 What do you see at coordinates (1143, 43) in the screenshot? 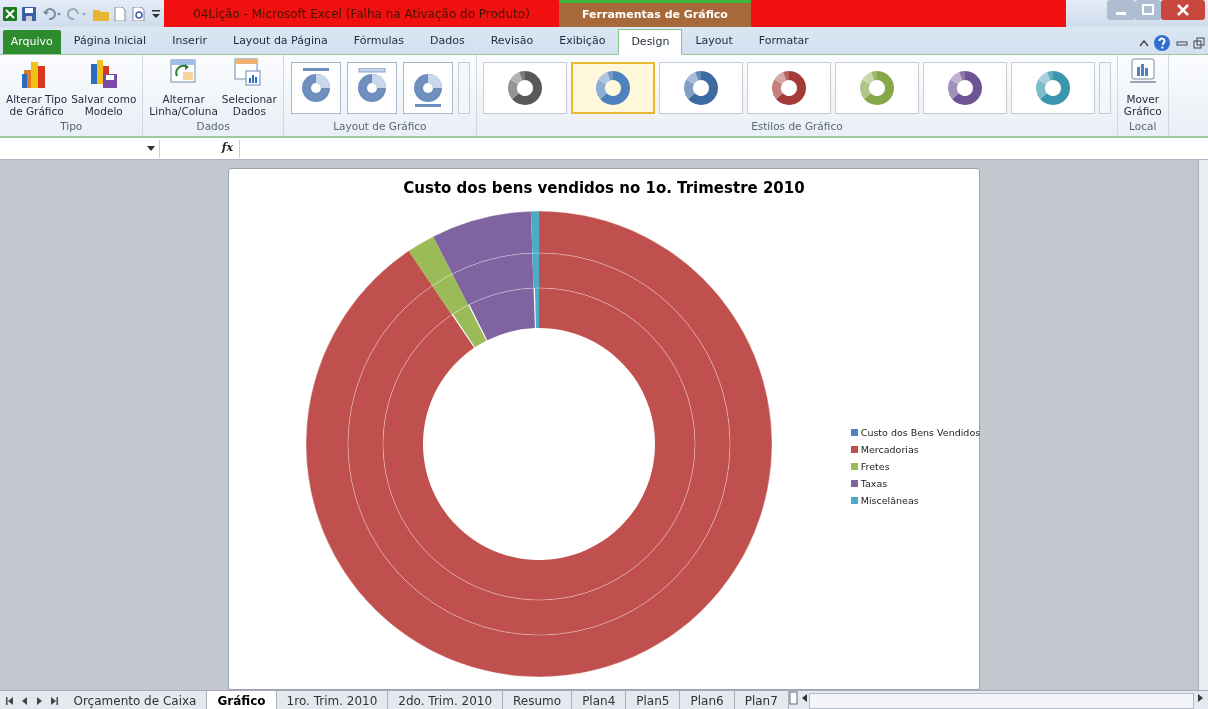
I see `collapse-ribbon-icon` at bounding box center [1143, 43].